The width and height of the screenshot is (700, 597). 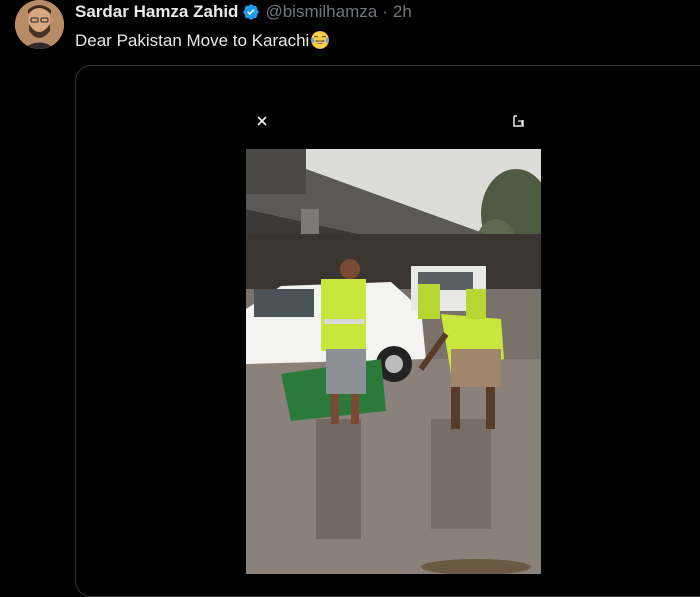 What do you see at coordinates (402, 12) in the screenshot?
I see `timestamp: 2h` at bounding box center [402, 12].